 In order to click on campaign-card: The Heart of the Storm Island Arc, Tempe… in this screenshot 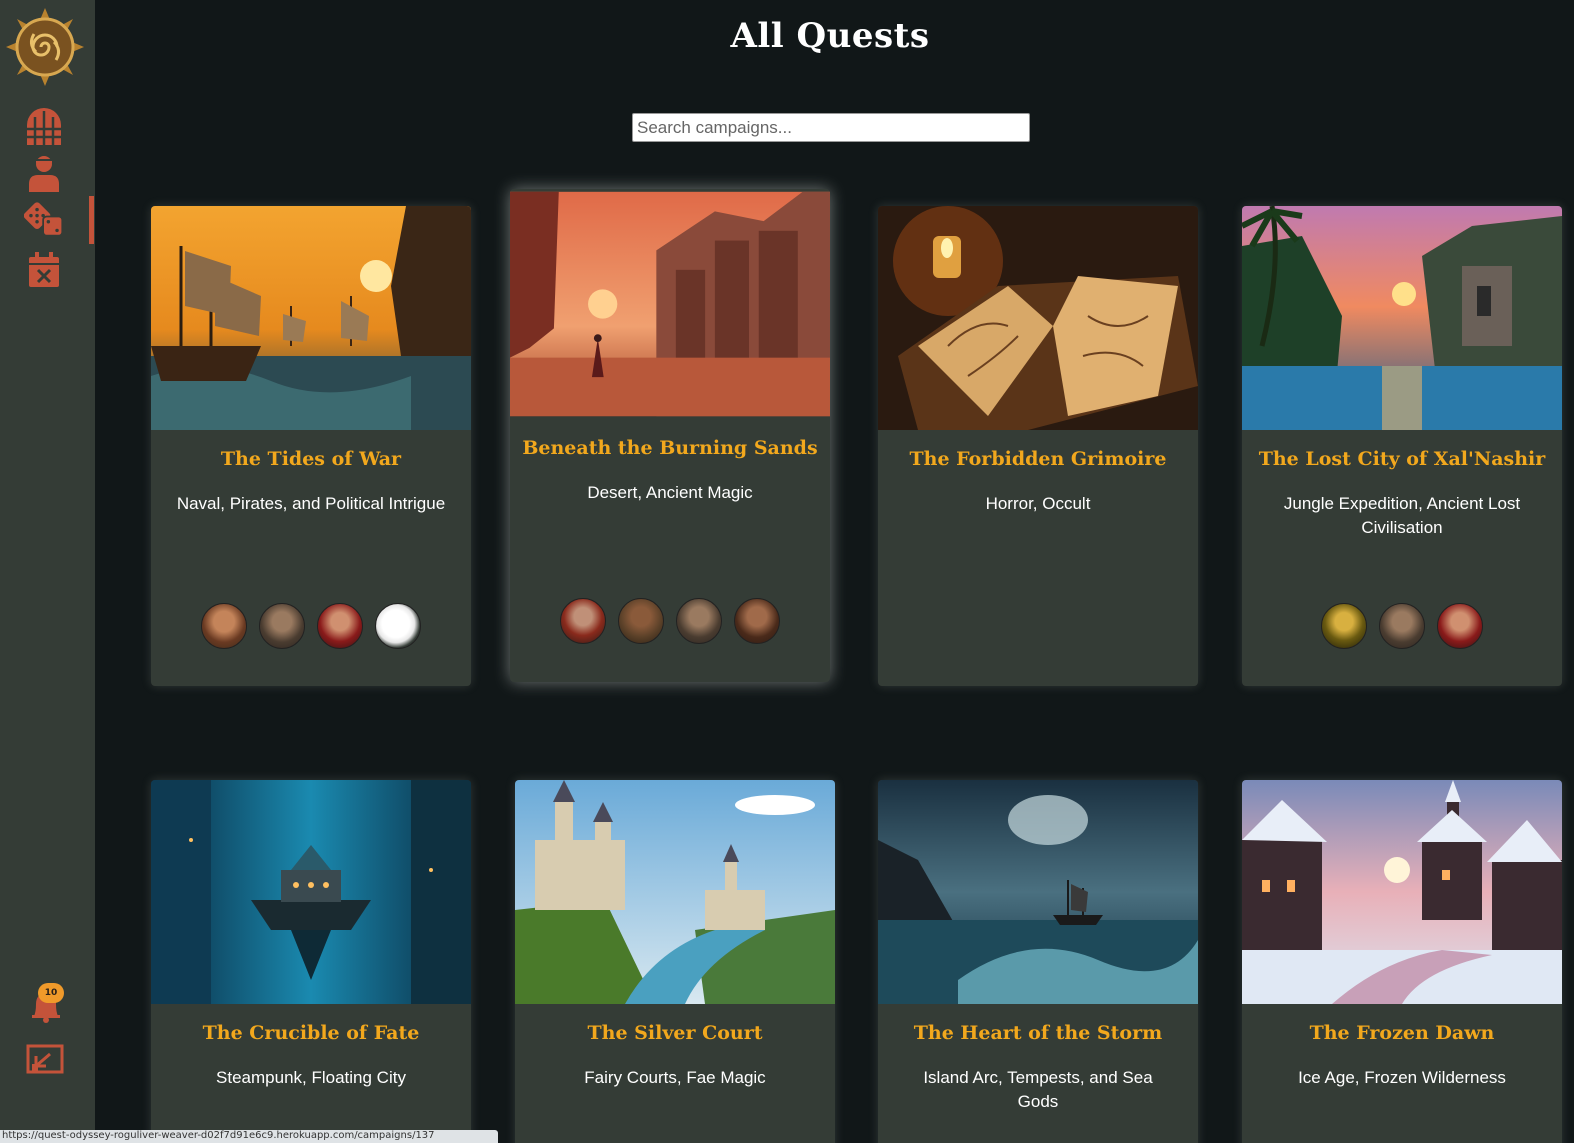, I will do `click(1038, 961)`.